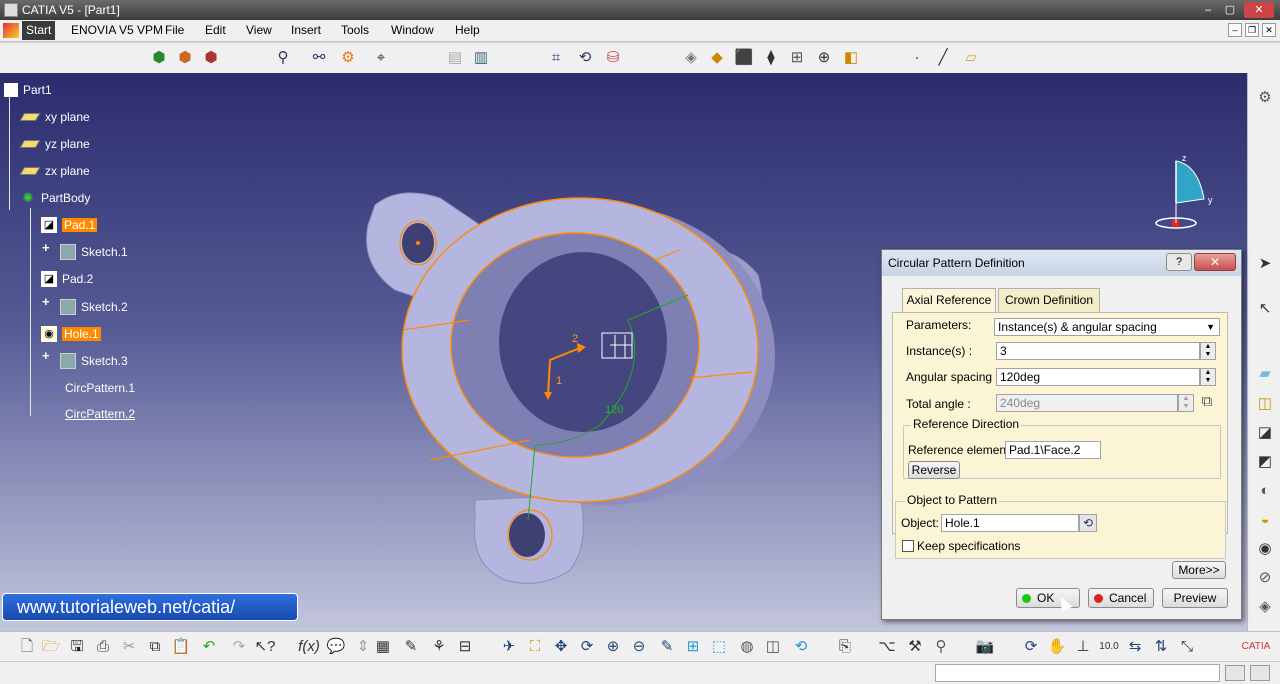 The image size is (1280, 684). What do you see at coordinates (535, 647) in the screenshot?
I see `fit-all-icon: ⛶` at bounding box center [535, 647].